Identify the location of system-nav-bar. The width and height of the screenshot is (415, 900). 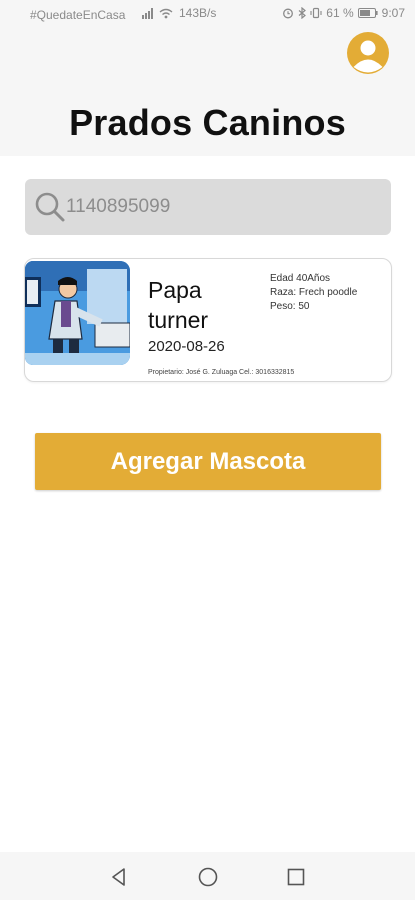
(207, 876).